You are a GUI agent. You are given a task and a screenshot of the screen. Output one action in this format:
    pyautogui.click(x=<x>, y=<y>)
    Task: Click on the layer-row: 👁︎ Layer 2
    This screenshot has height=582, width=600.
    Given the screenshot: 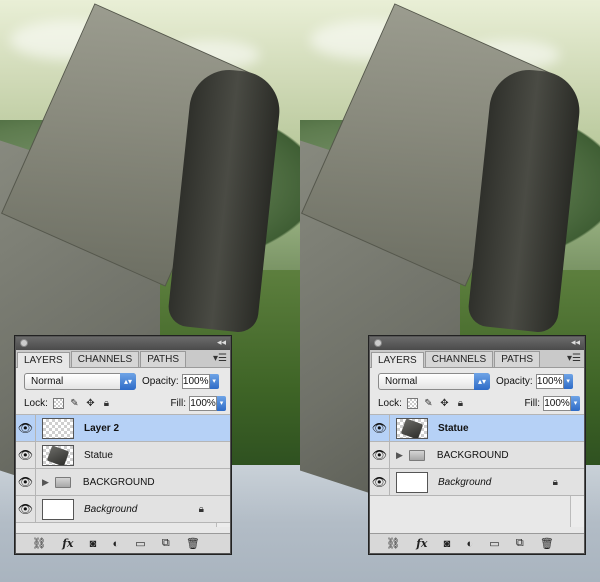 What is the action you would take?
    pyautogui.click(x=123, y=428)
    